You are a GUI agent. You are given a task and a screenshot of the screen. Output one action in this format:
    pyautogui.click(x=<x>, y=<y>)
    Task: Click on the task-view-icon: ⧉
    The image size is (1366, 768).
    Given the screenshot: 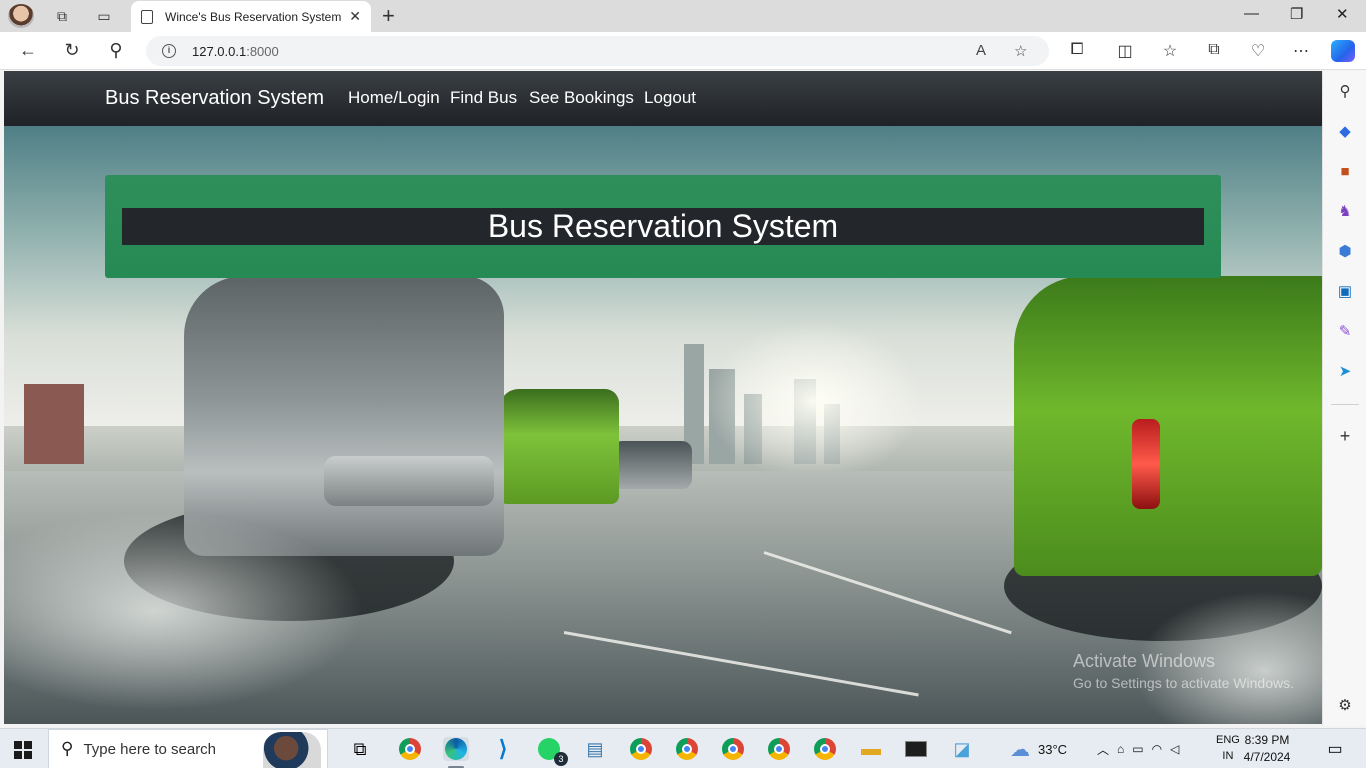 What is the action you would take?
    pyautogui.click(x=360, y=749)
    